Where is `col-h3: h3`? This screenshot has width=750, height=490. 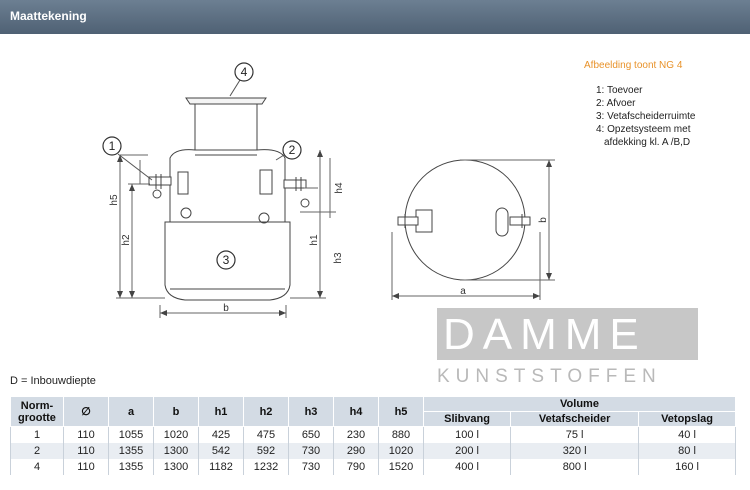 col-h3: h3 is located at coordinates (311, 411).